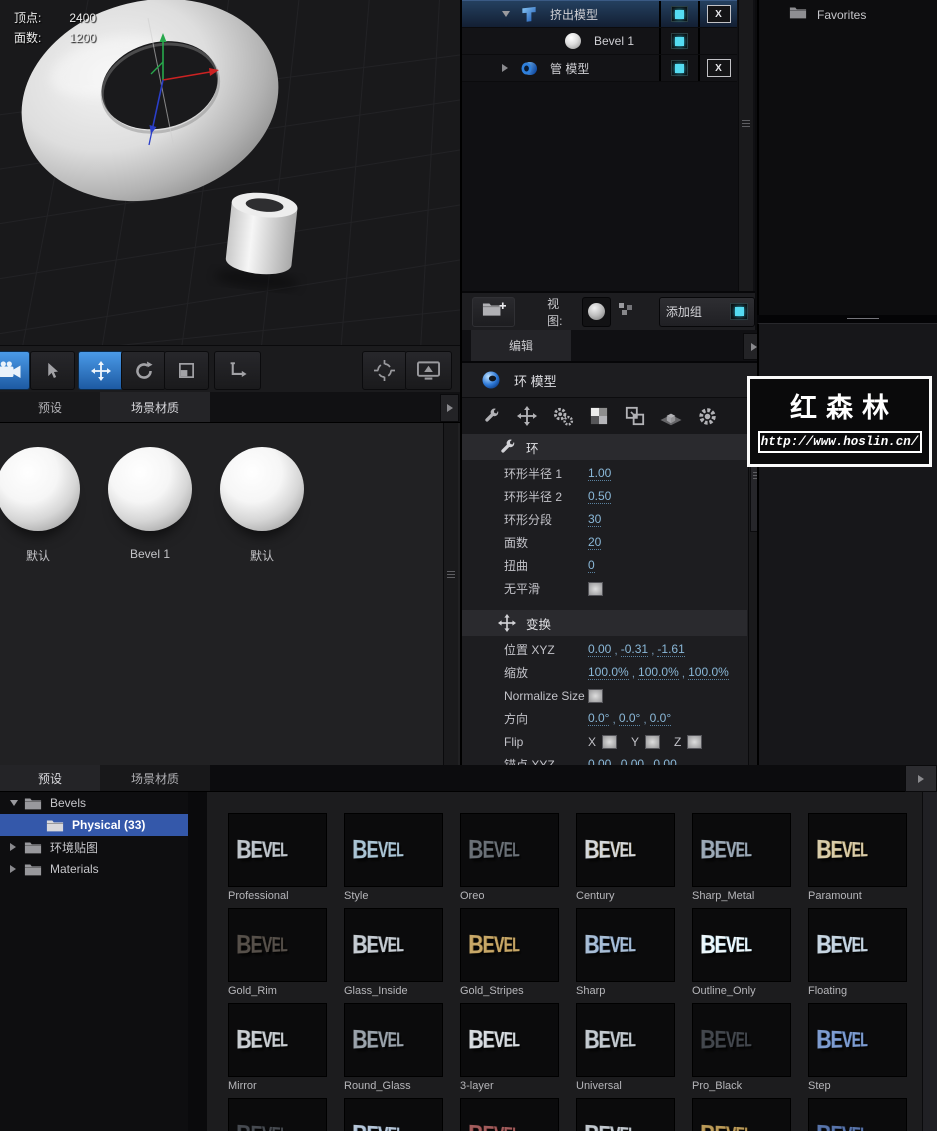  Describe the element at coordinates (599, 41) in the screenshot. I see `scene-row: Bevel 1` at that location.